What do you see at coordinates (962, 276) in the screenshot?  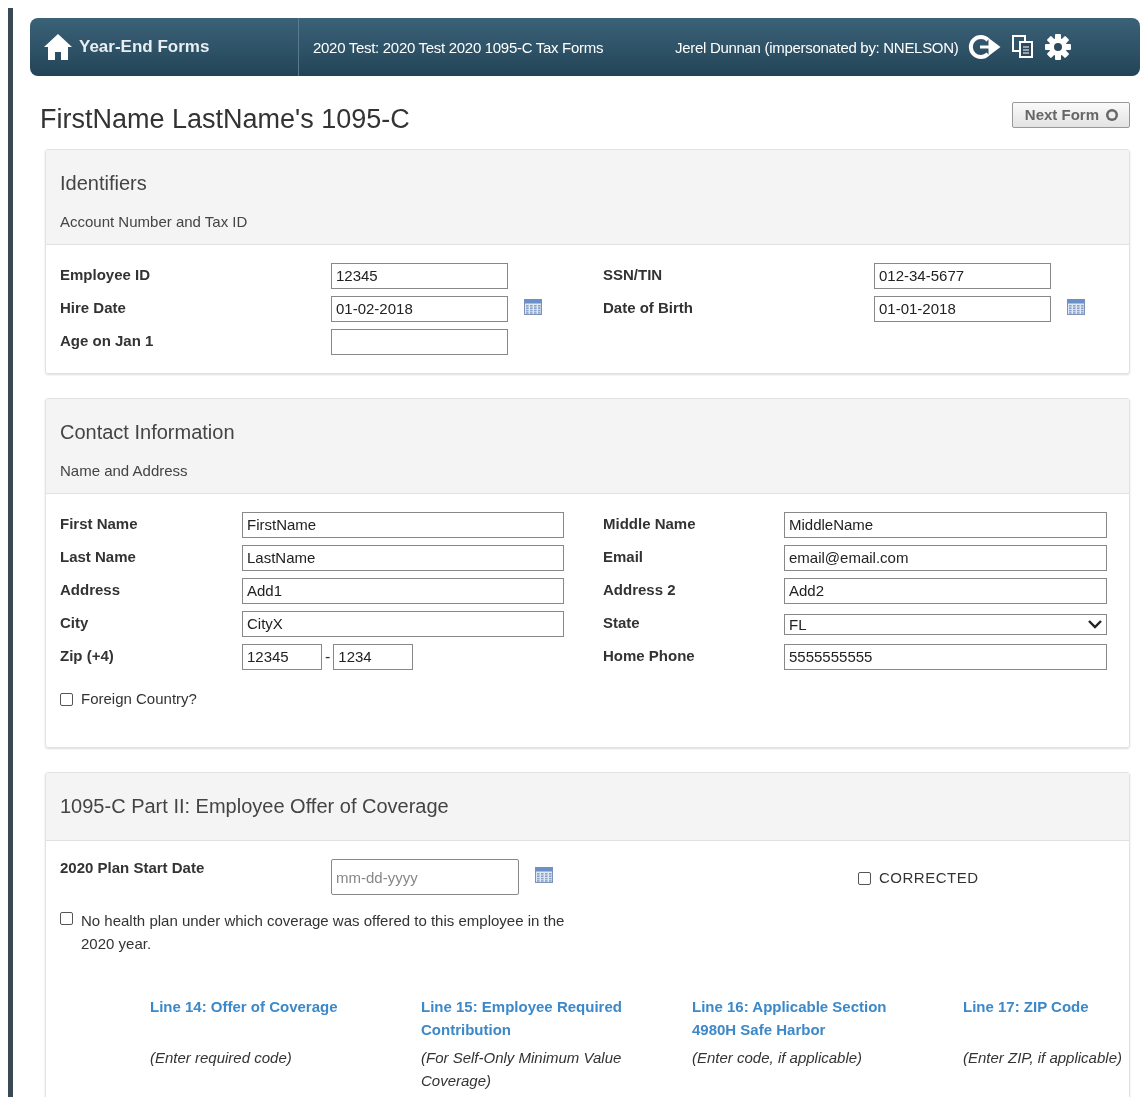 I see `text-input: 012-34-5677` at bounding box center [962, 276].